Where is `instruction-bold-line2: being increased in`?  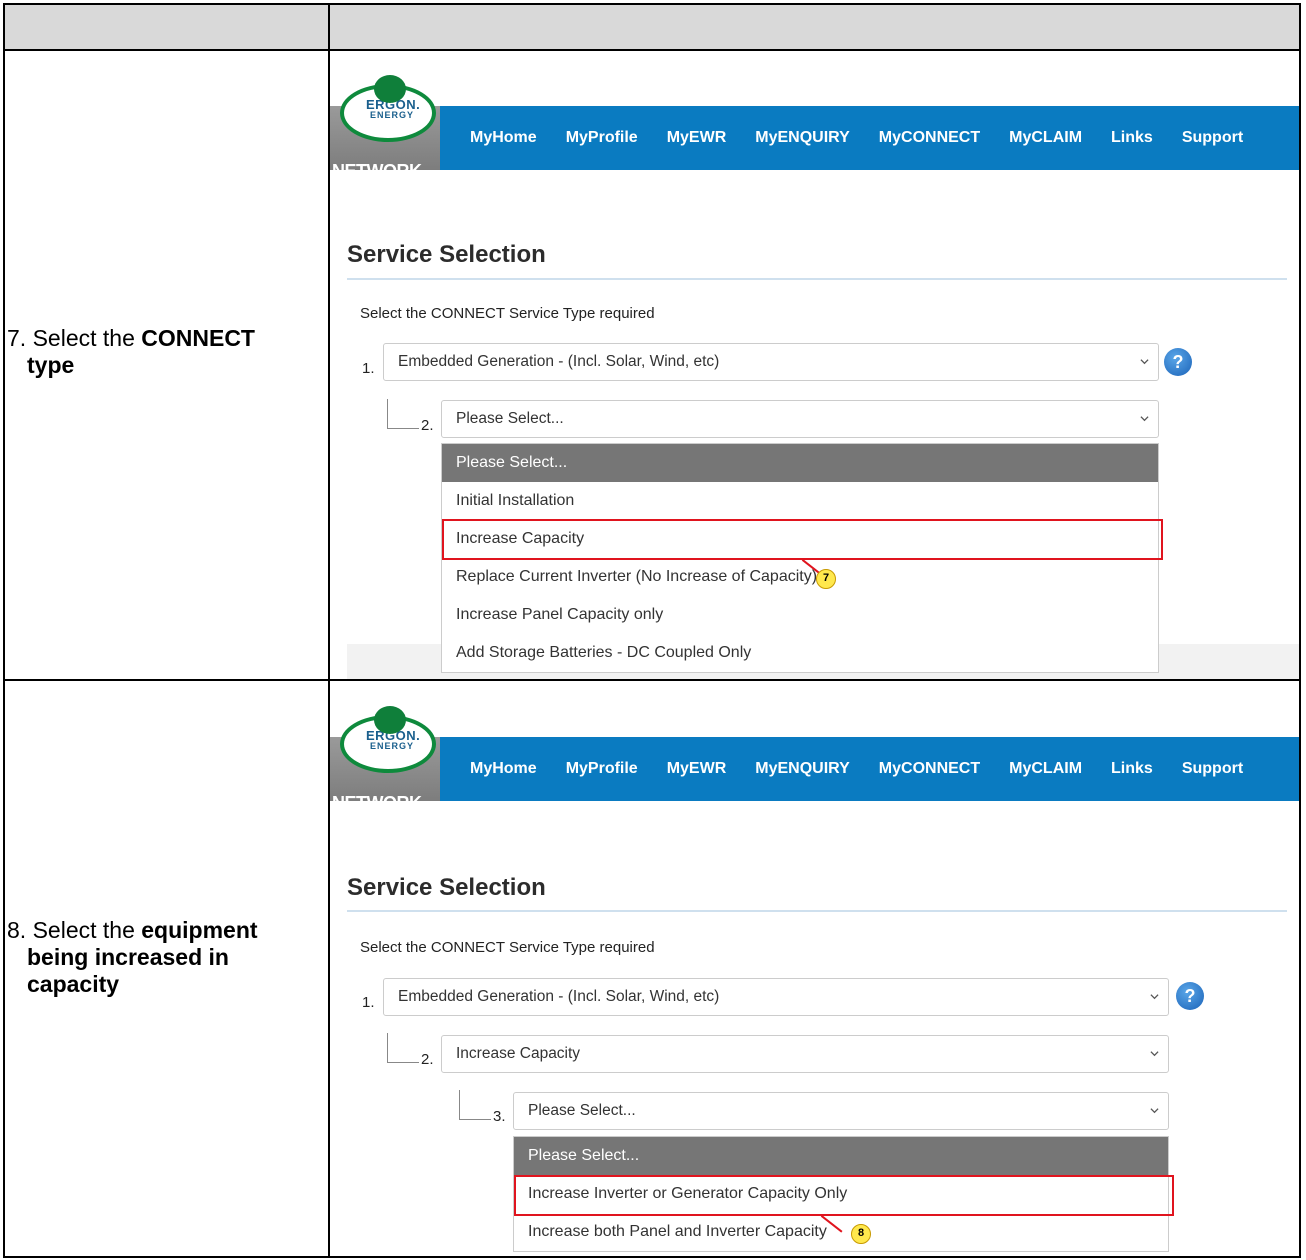
instruction-bold-line2: being increased in is located at coordinates (128, 957).